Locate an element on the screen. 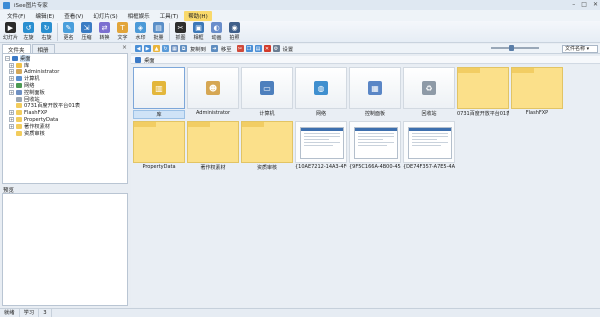 Image resolution: width=600 pixels, height=317 pixels. copy-to-icon: ⧉ is located at coordinates (183, 48).